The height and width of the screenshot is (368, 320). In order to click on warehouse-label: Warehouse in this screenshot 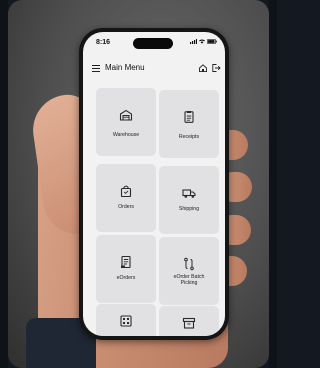, I will do `click(126, 135)`.